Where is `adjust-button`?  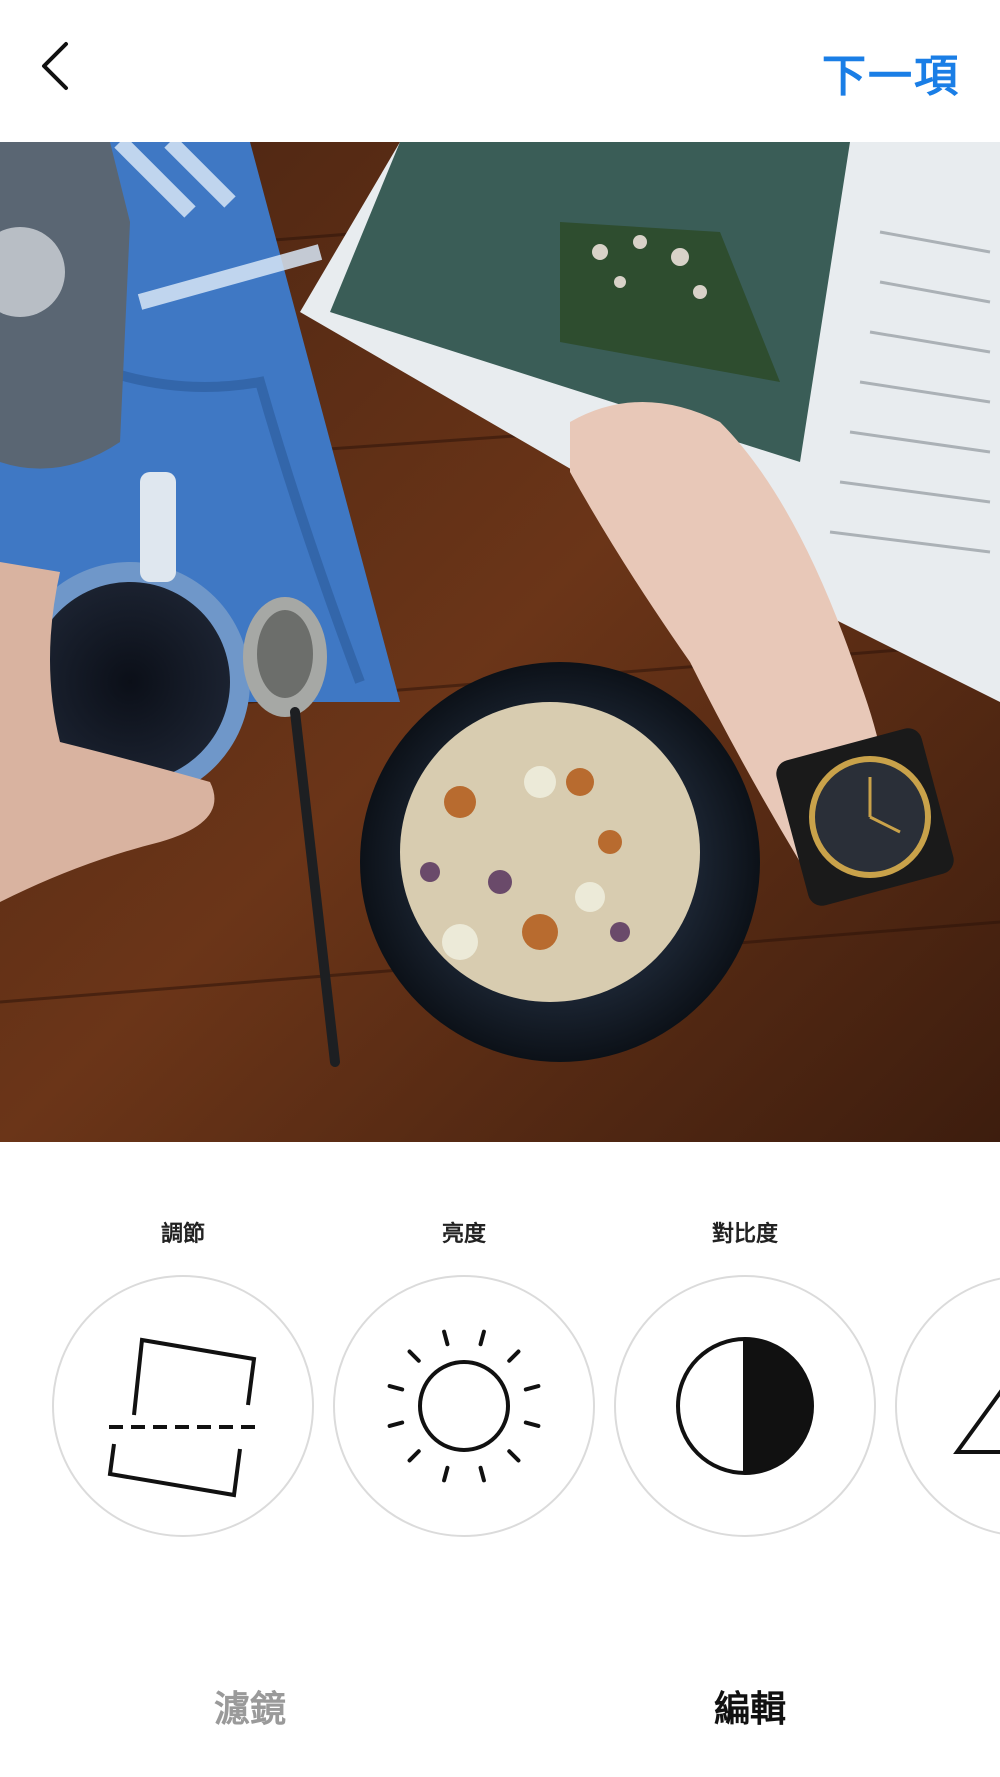 adjust-button is located at coordinates (183, 1406).